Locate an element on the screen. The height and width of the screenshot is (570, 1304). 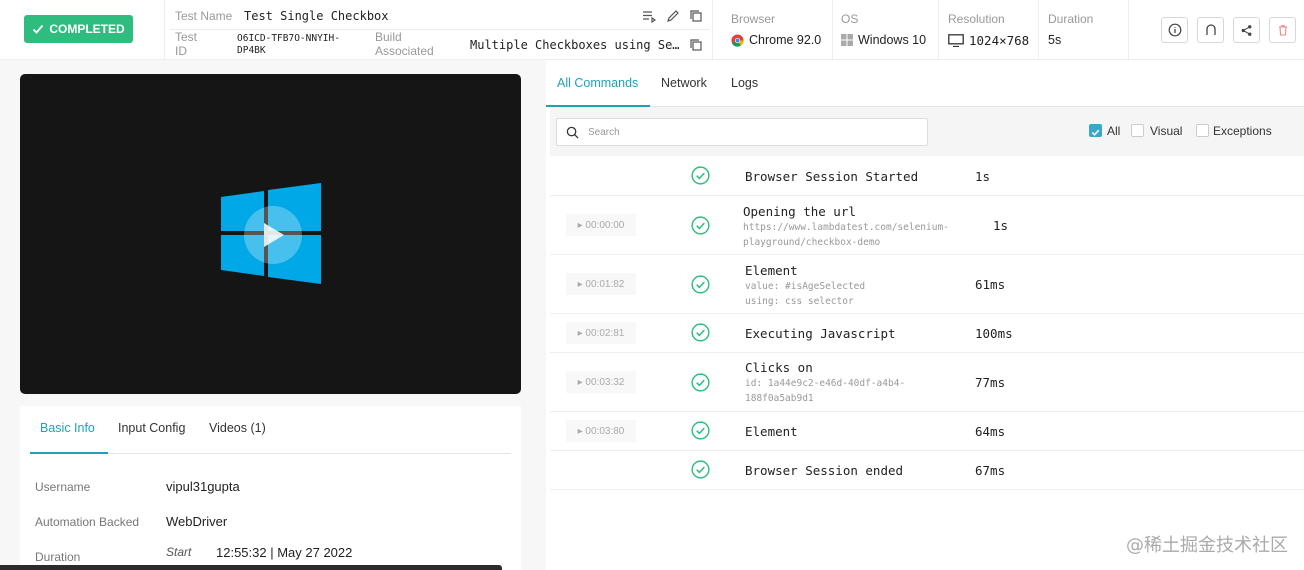
test-id-value: O6ICD-TFB7O-NNYIH- DP4BK is located at coordinates (288, 44).